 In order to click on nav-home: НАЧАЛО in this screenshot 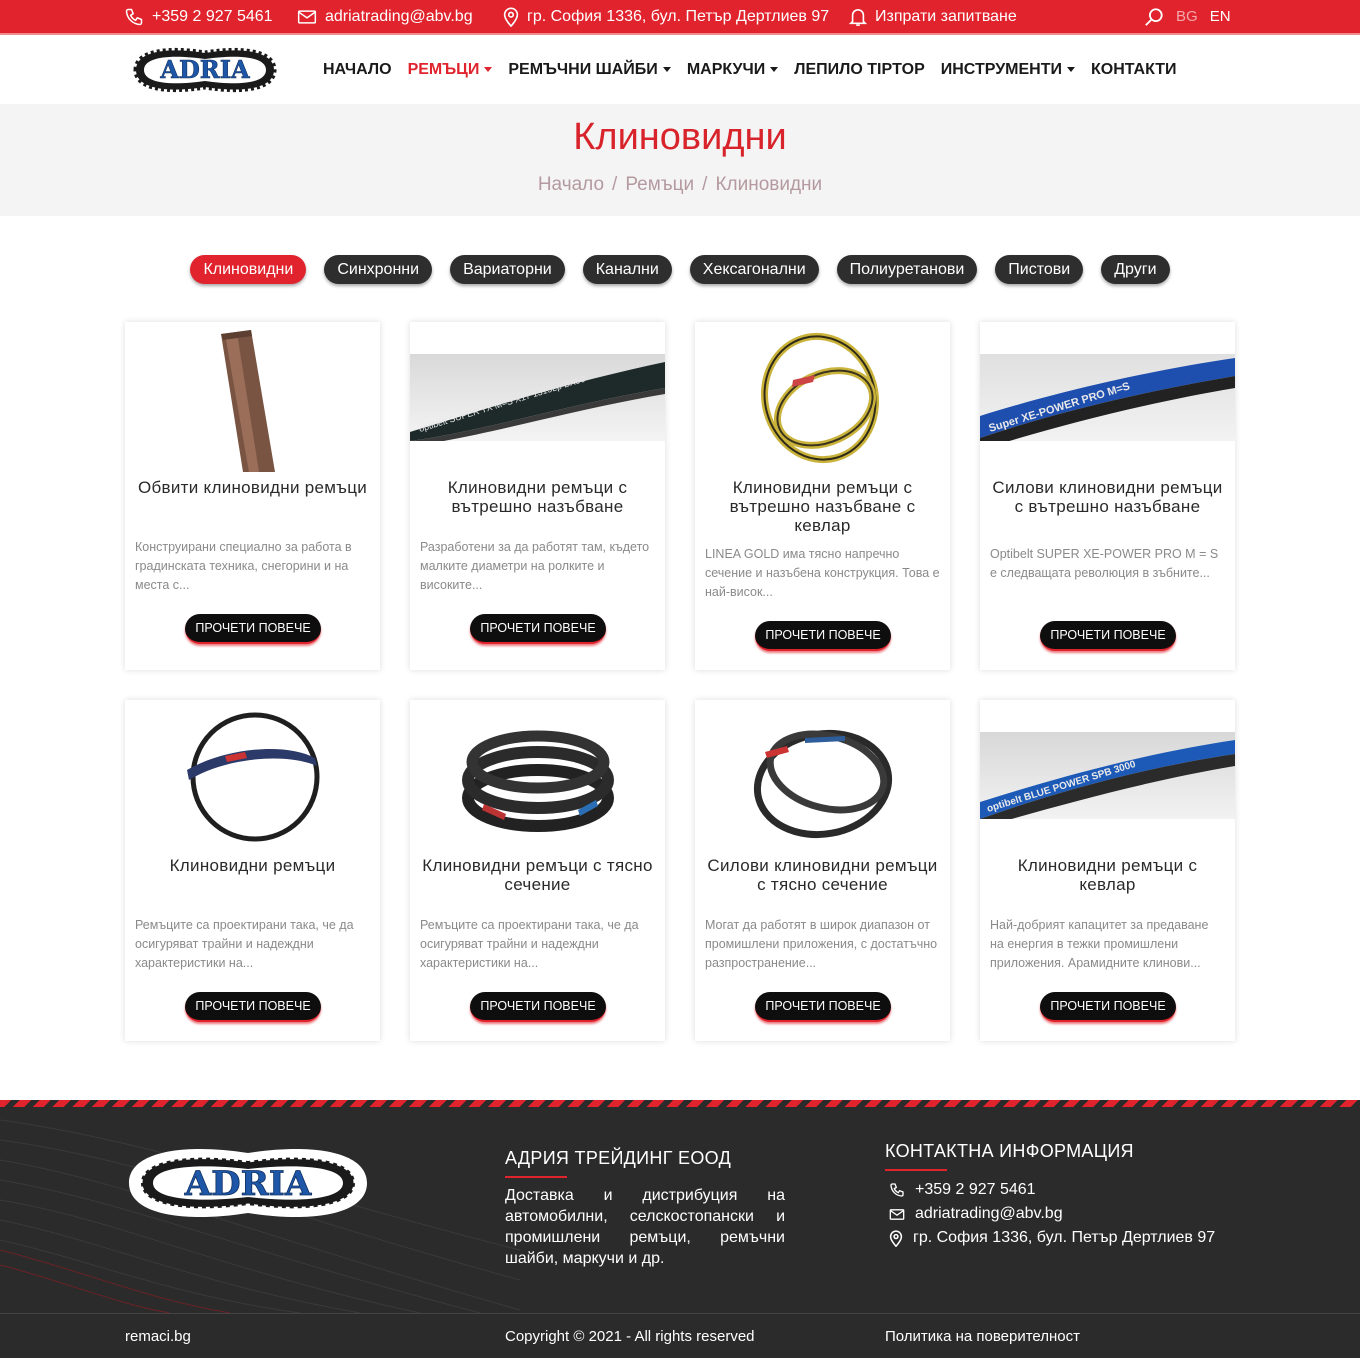, I will do `click(357, 70)`.